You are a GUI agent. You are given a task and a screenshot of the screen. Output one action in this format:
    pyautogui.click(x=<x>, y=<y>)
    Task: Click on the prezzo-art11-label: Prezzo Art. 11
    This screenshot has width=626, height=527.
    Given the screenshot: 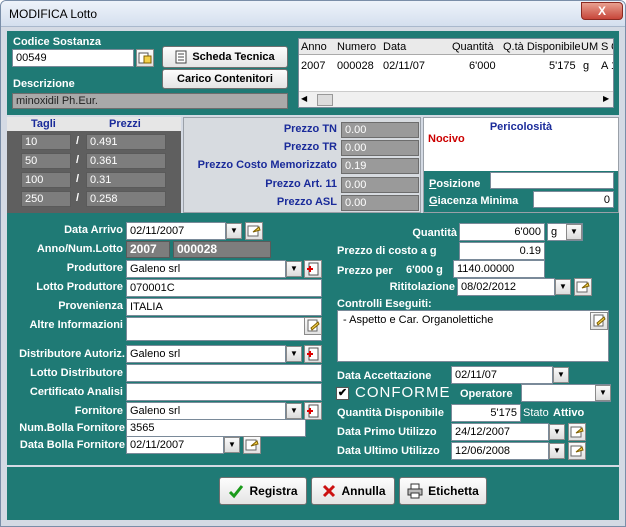 What is the action you would take?
    pyautogui.click(x=301, y=184)
    